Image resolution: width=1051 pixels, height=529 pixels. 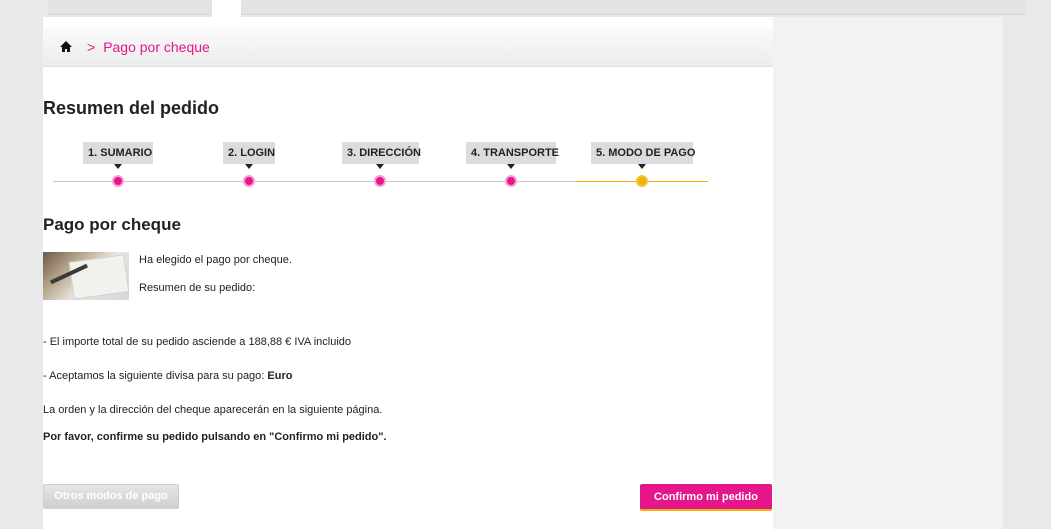 I want to click on step-label: 2. LOGIN, so click(x=249, y=153).